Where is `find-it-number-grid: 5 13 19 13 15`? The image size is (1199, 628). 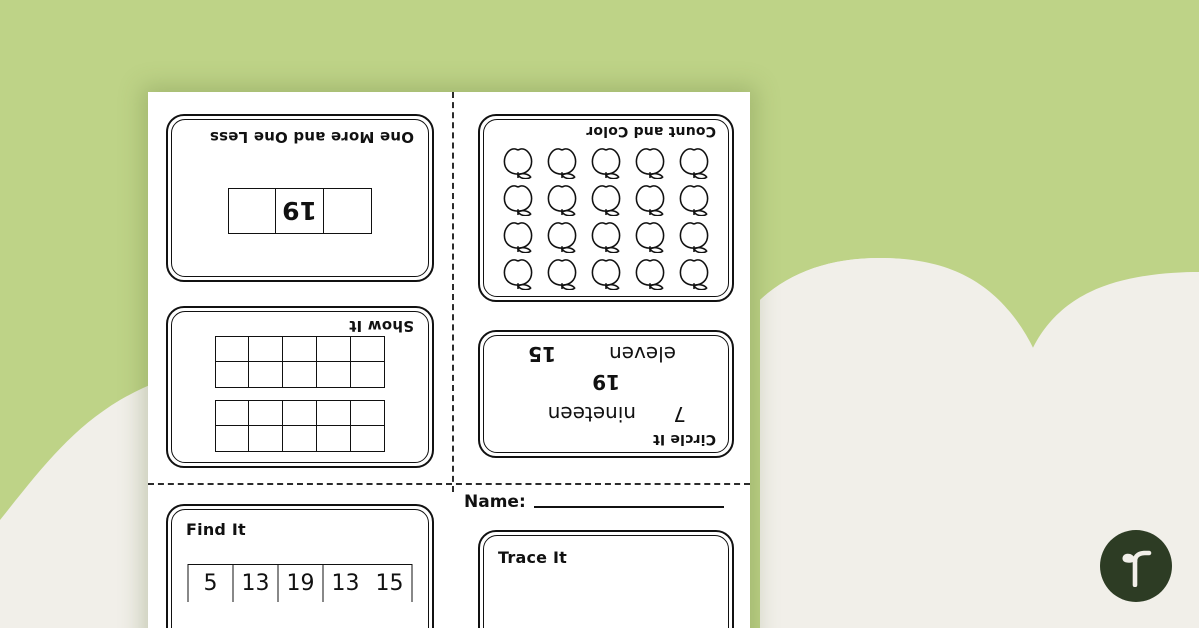 find-it-number-grid: 5 13 19 13 15 is located at coordinates (300, 583).